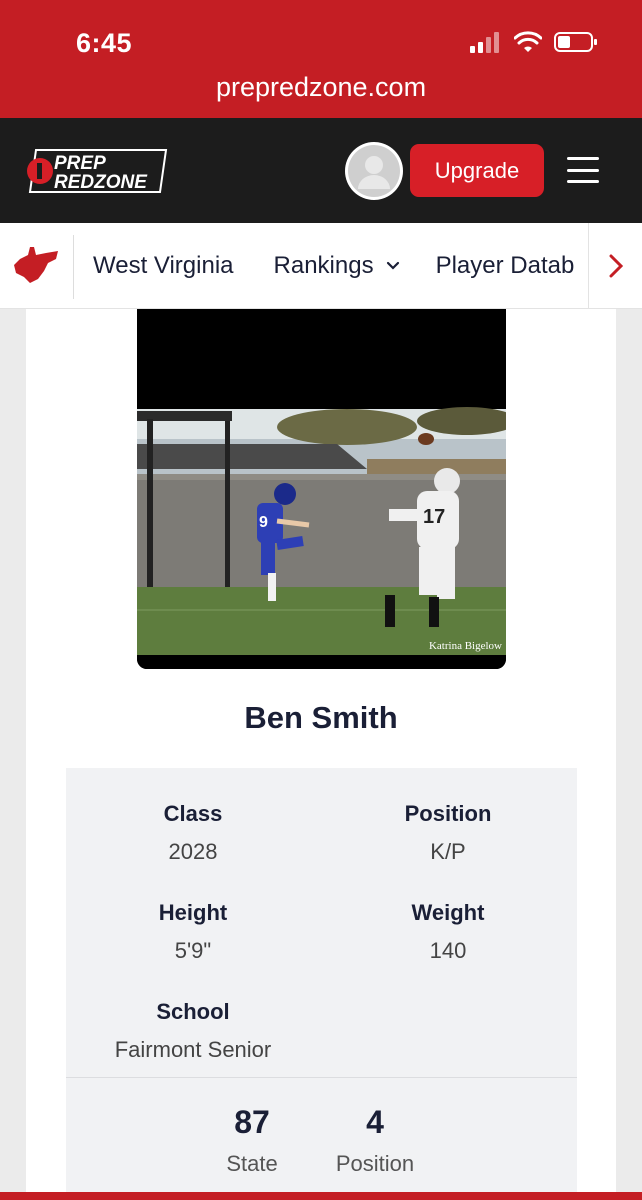  I want to click on prep-redzone-logo: PREP REDZONE, so click(99, 171).